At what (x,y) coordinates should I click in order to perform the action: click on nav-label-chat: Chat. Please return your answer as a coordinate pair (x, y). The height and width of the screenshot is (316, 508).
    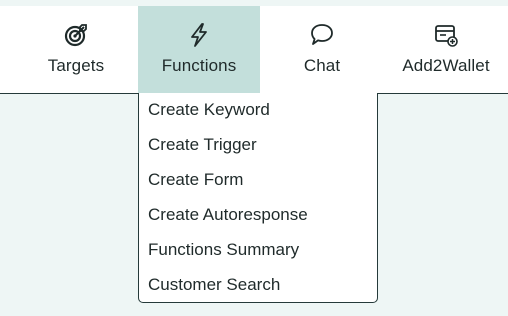
    Looking at the image, I should click on (322, 65).